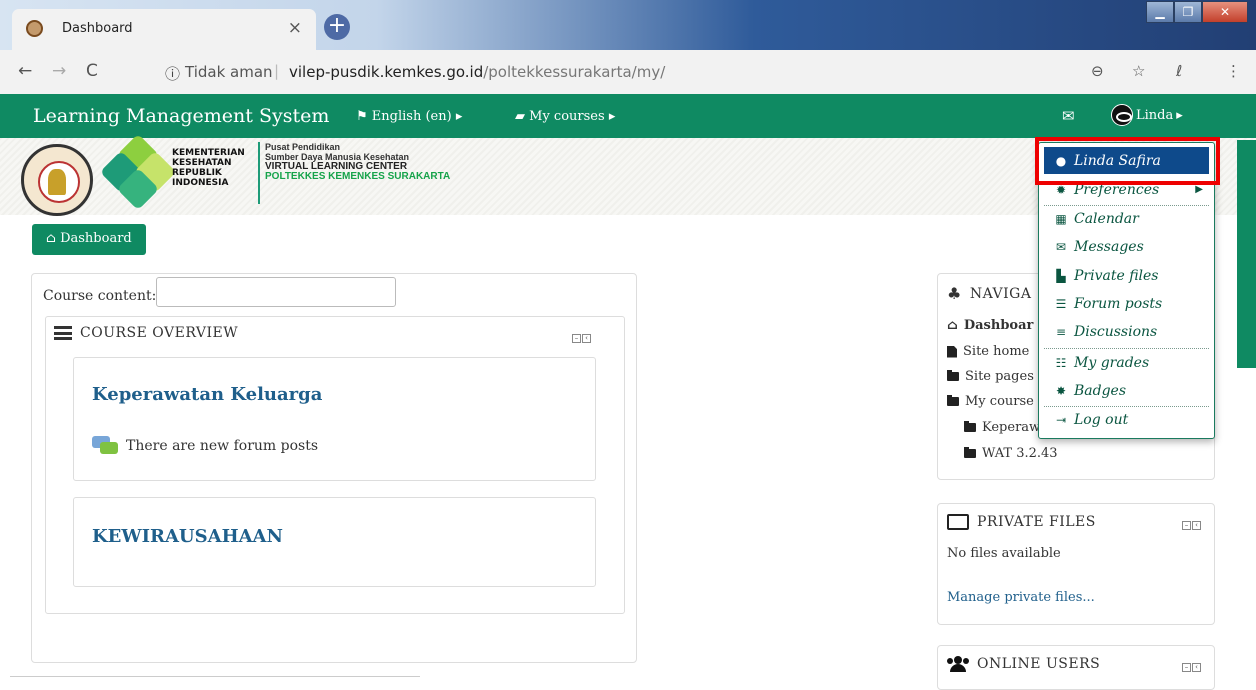 This screenshot has width=1256, height=690. Describe the element at coordinates (34, 28) in the screenshot. I see `site-favicon-icon` at that location.